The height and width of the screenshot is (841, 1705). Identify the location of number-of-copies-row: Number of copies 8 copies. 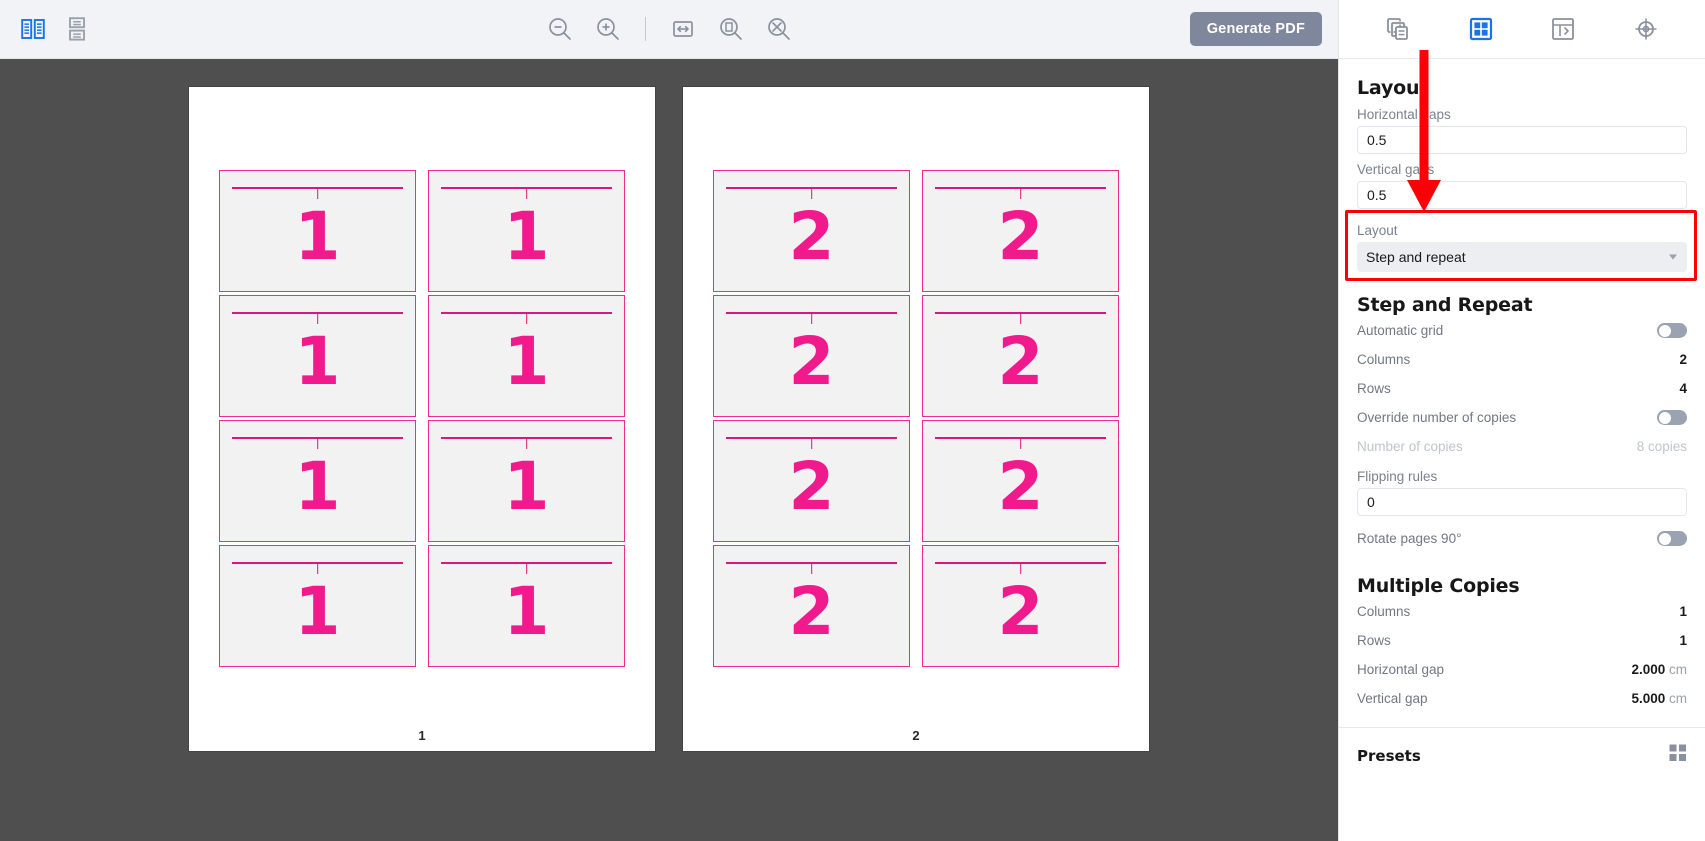
(1522, 446).